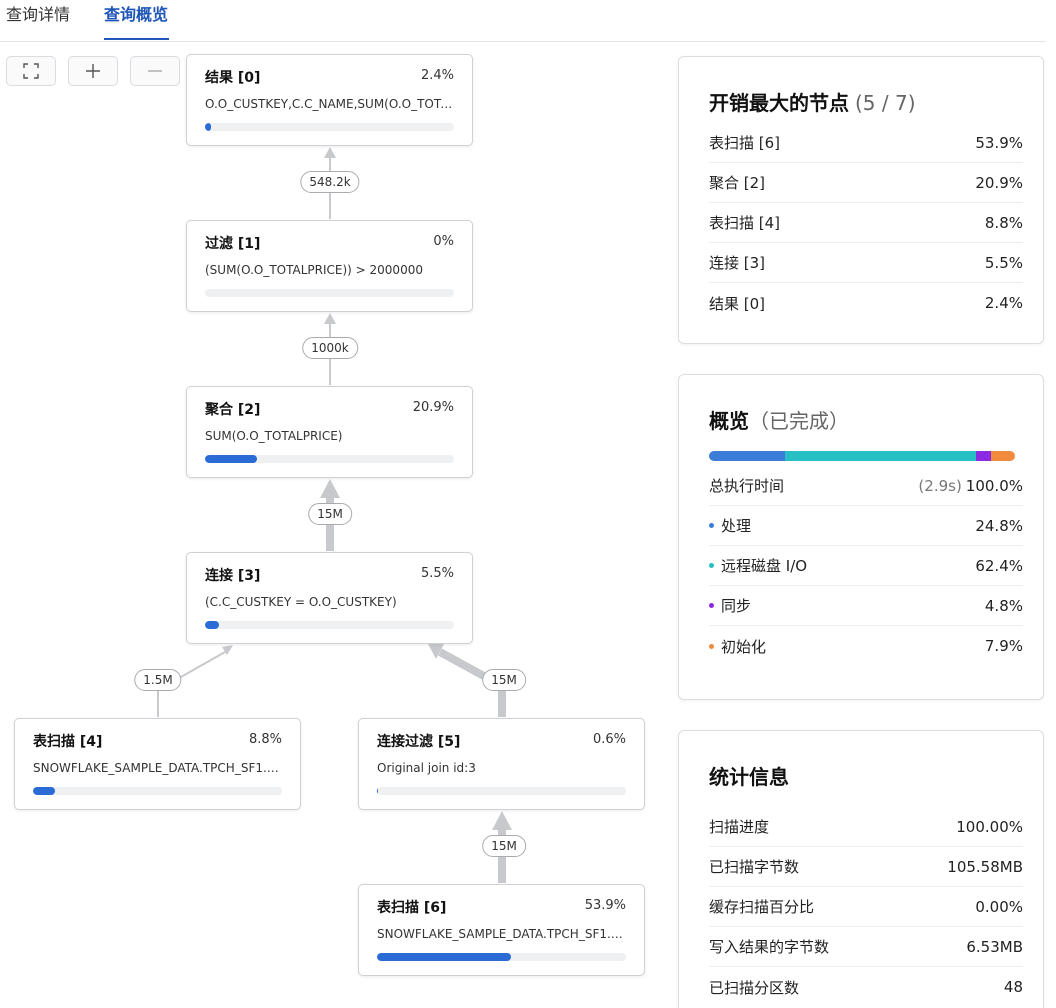  Describe the element at coordinates (866, 303) in the screenshot. I see `expensive-node-row: 结果 [0] 2.4%` at that location.